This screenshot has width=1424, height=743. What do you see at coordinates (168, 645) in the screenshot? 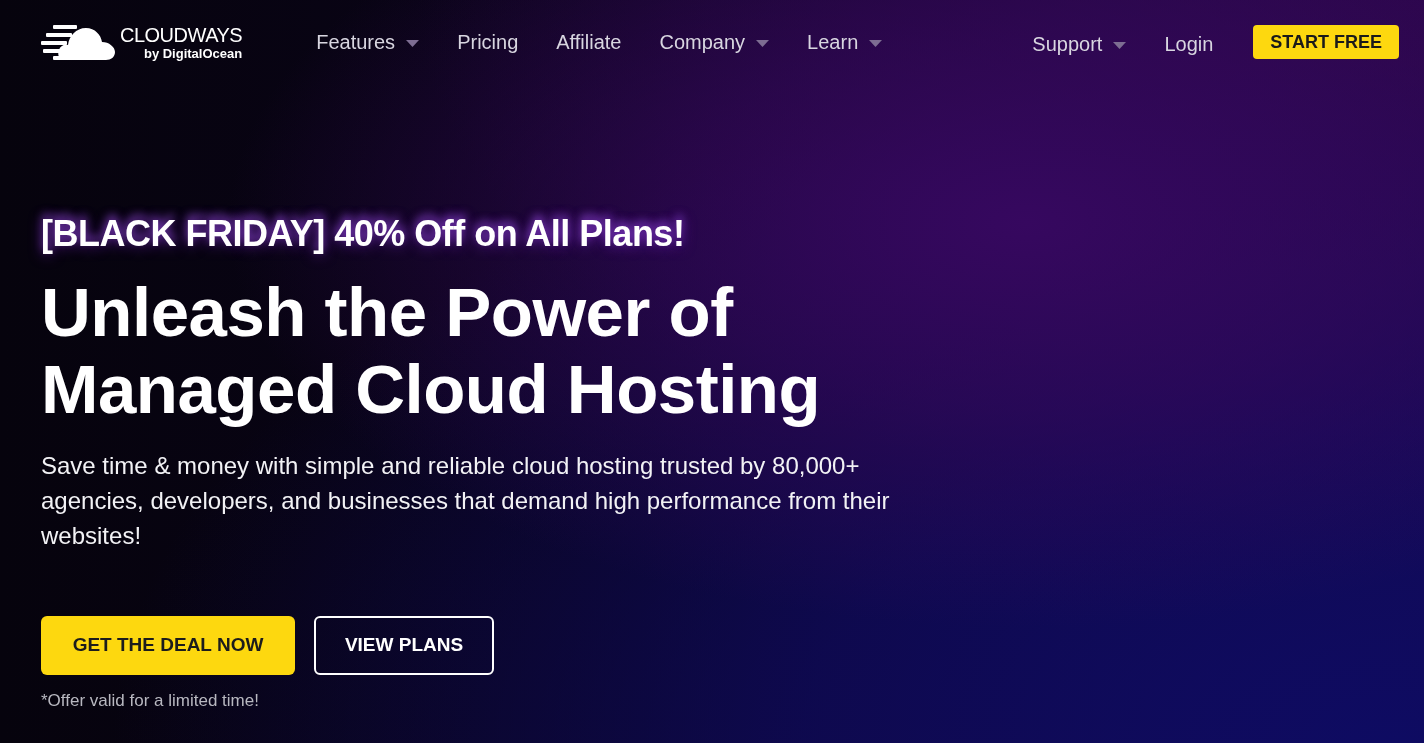
I see `deal-button: GET THE DEAL NOW` at bounding box center [168, 645].